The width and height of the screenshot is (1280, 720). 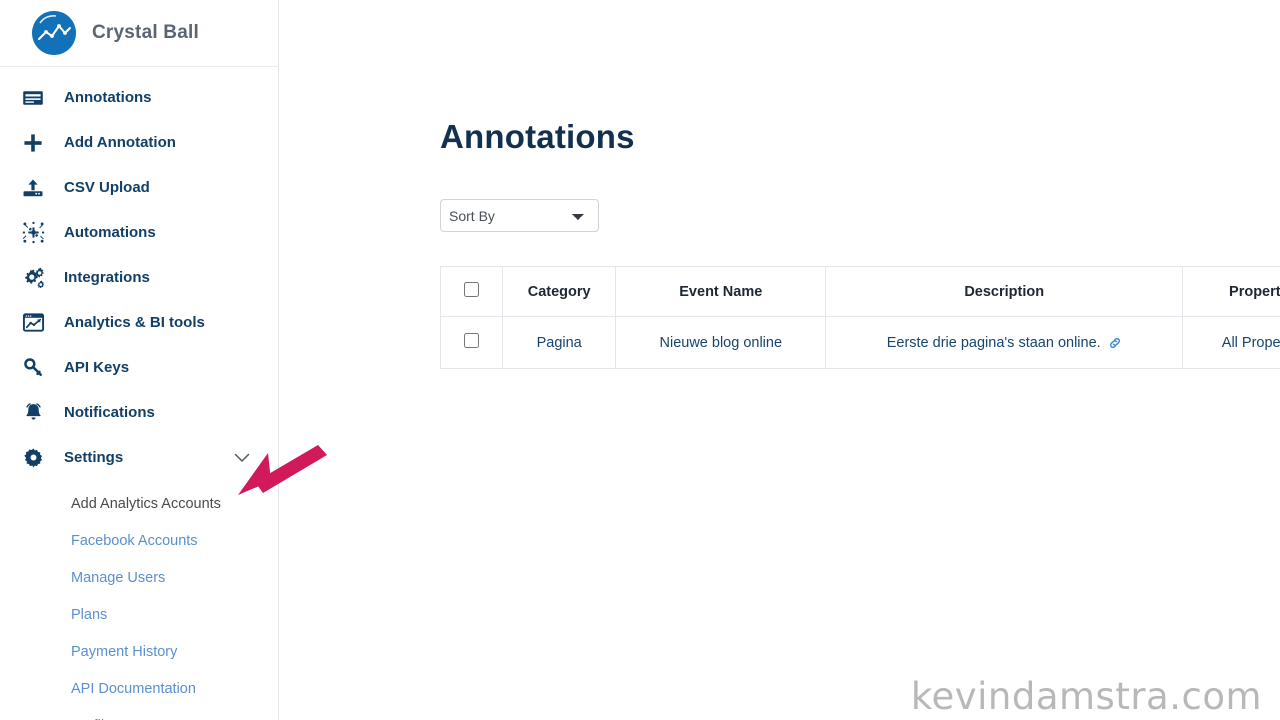 What do you see at coordinates (1231, 342) in the screenshot?
I see `cell-properties: All Properties` at bounding box center [1231, 342].